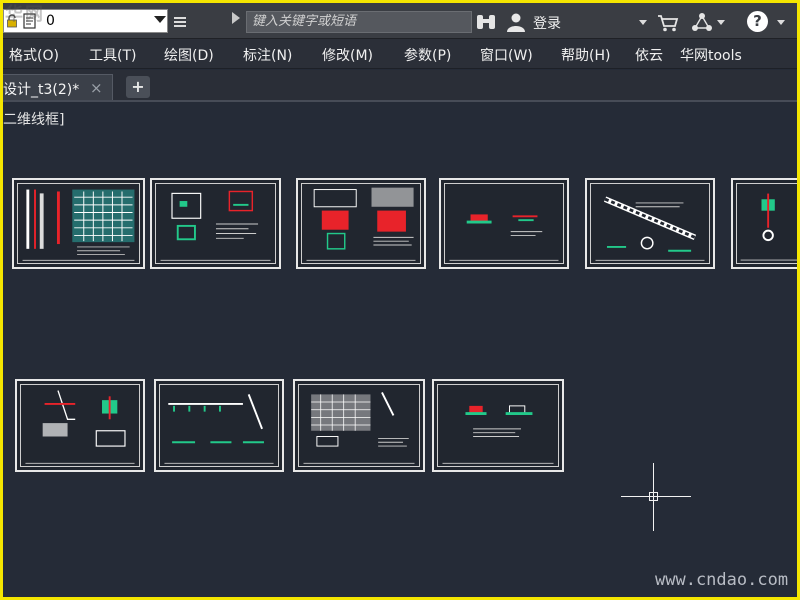 This screenshot has width=800, height=600. Describe the element at coordinates (219, 429) in the screenshot. I see `sheet-8-drawing` at that location.